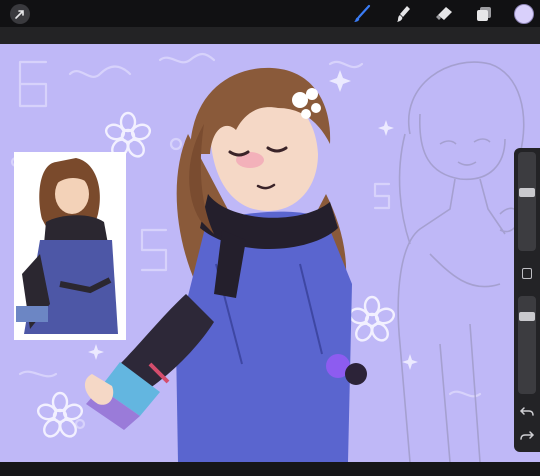  I want to click on top-toolbar, so click(270, 13).